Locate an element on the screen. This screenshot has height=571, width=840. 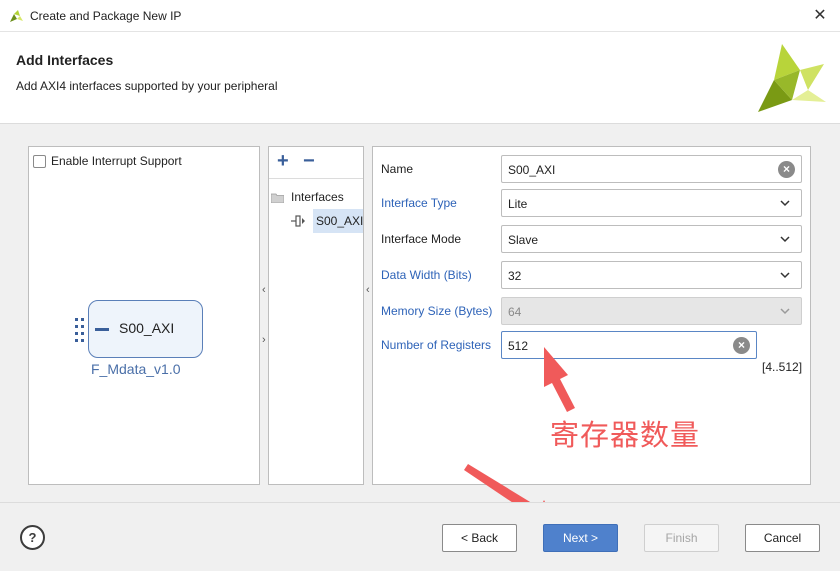
memory-size-label: Memory Size (Bytes) is located at coordinates (436, 311).